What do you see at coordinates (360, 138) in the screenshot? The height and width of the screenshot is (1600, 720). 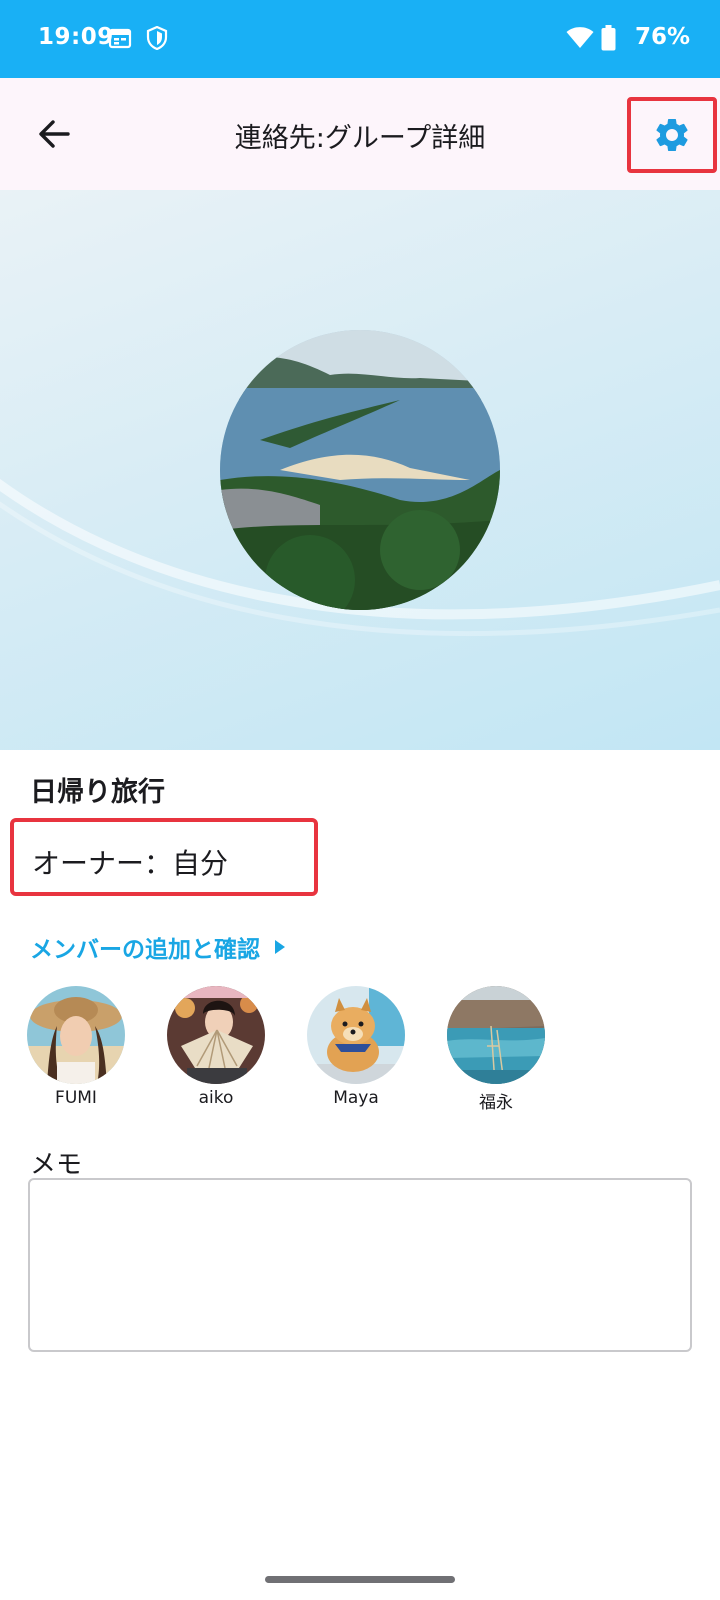 I see `page-title: 連絡先:グループ詳細` at bounding box center [360, 138].